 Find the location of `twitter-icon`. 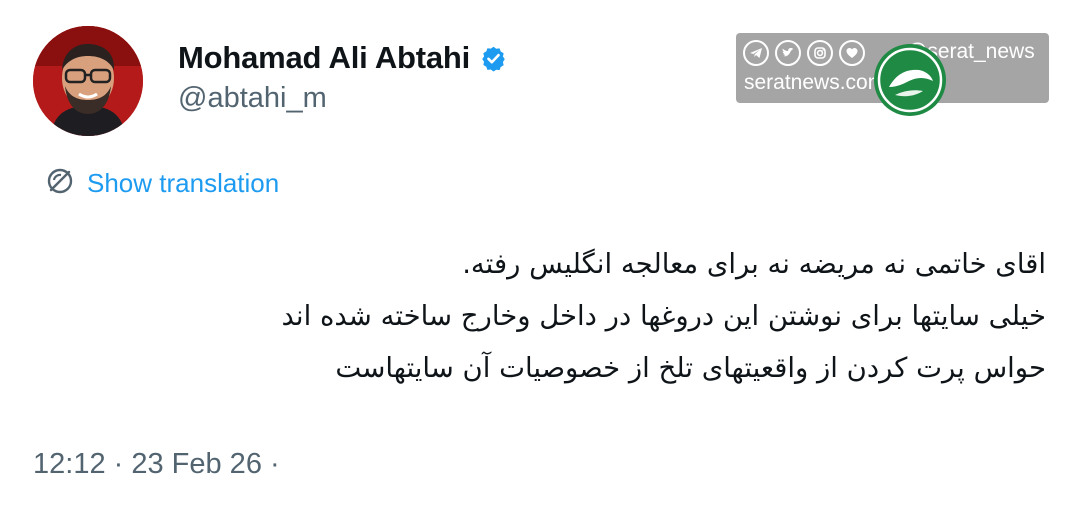

twitter-icon is located at coordinates (788, 53).